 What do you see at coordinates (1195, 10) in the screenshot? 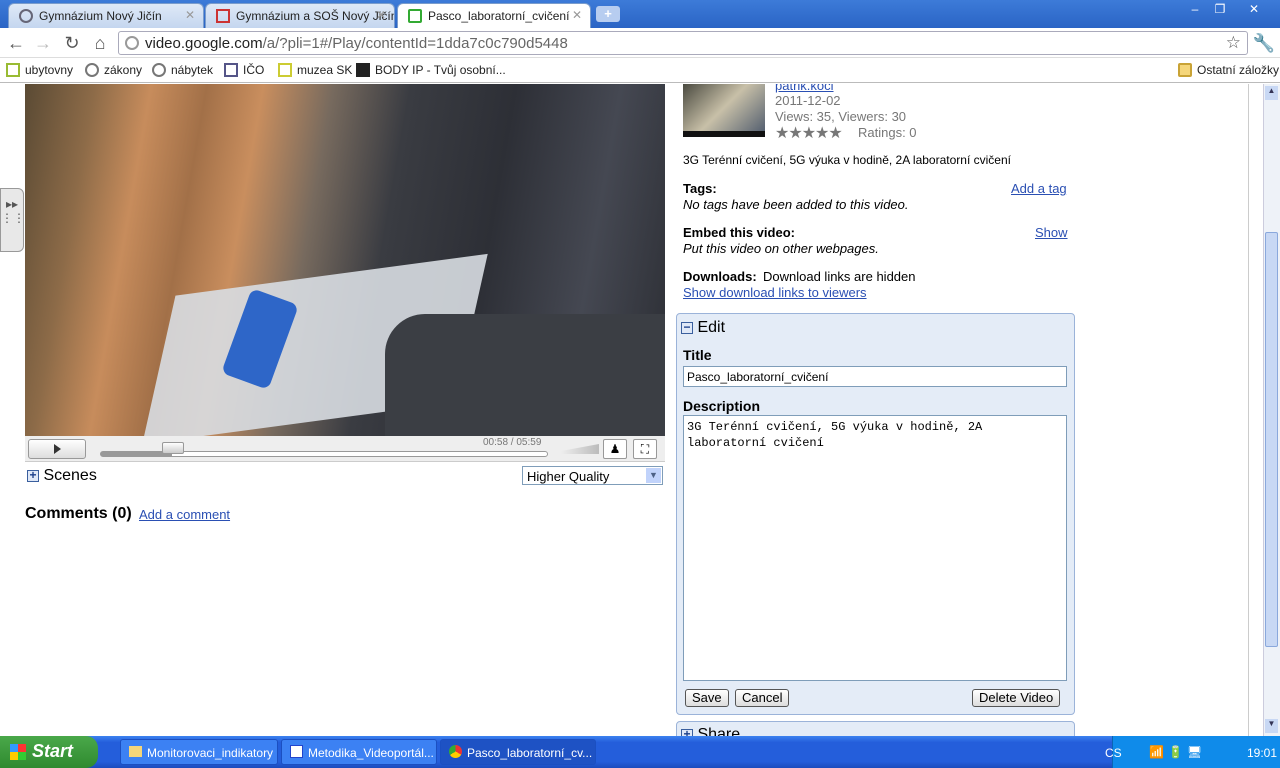
I see `minimize-button: –` at bounding box center [1195, 10].